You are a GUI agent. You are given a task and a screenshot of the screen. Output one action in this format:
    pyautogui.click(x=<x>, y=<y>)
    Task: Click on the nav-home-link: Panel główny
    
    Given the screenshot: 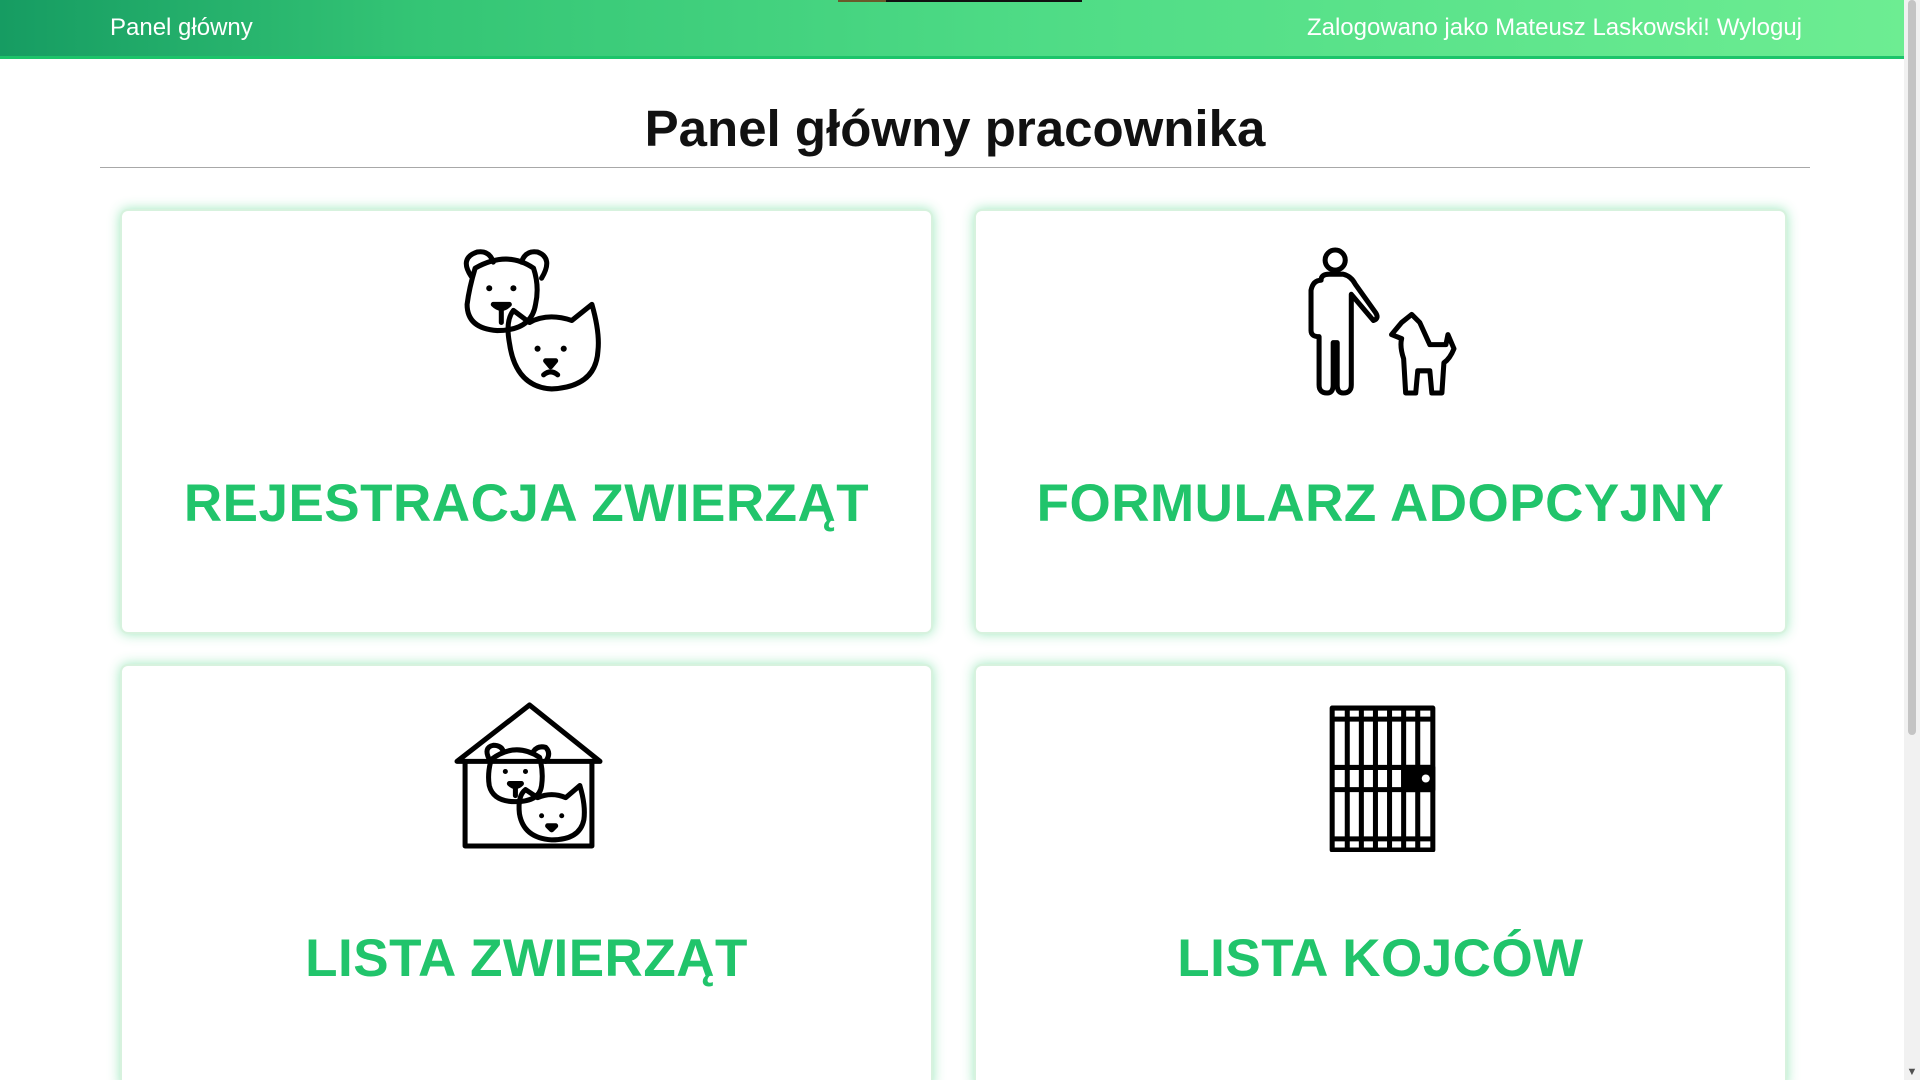 What is the action you would take?
    pyautogui.click(x=181, y=28)
    